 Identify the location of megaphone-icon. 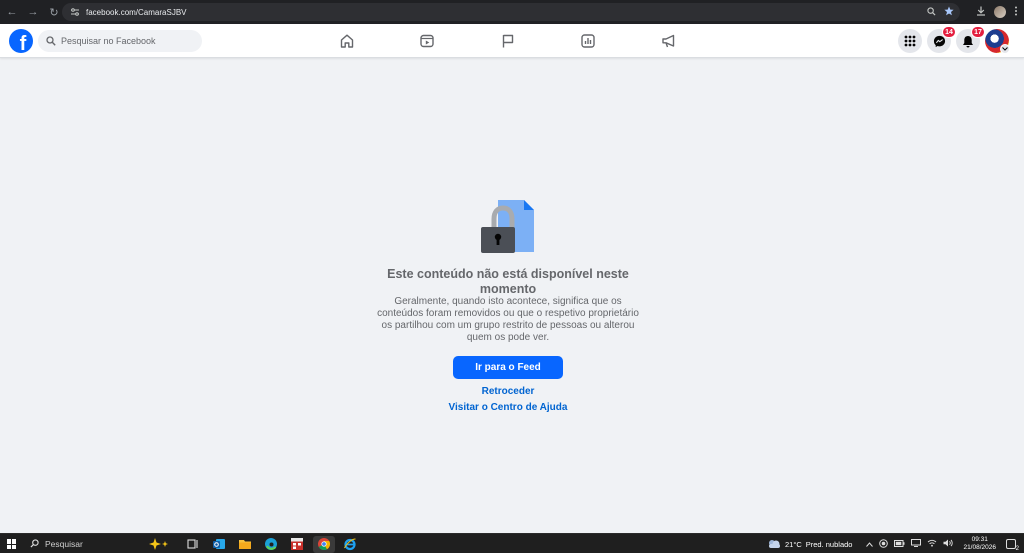
(669, 41).